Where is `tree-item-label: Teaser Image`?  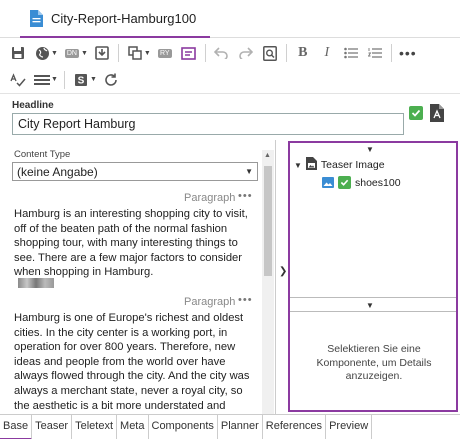 tree-item-label: Teaser Image is located at coordinates (352, 165).